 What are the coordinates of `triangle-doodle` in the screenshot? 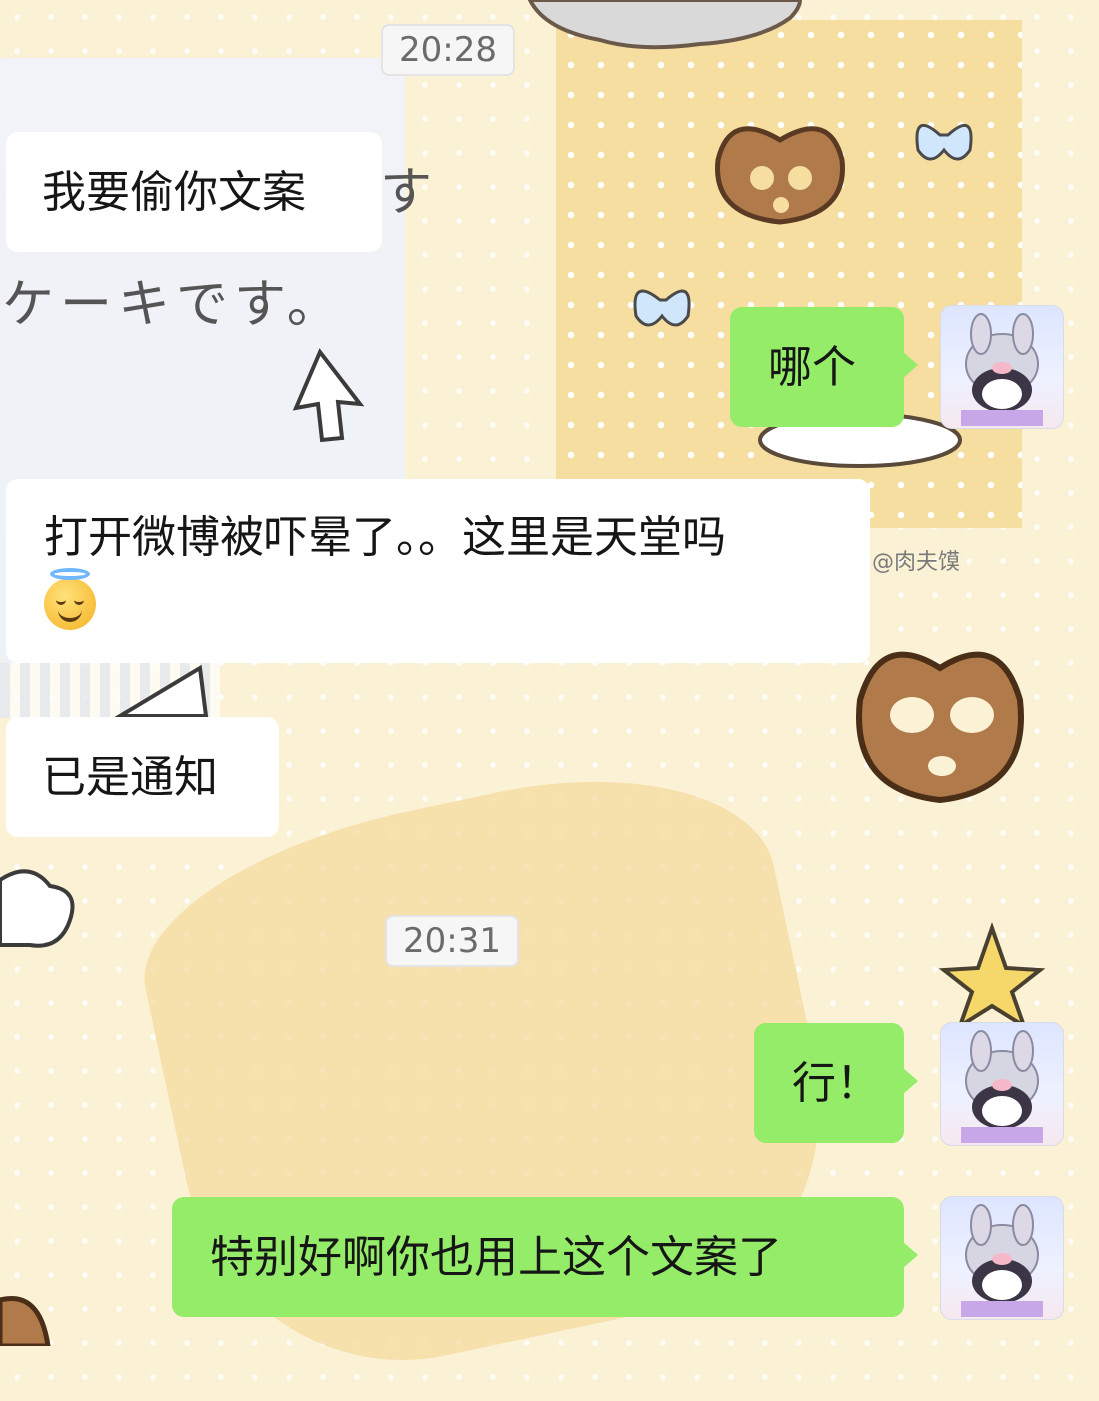 It's located at (160, 691).